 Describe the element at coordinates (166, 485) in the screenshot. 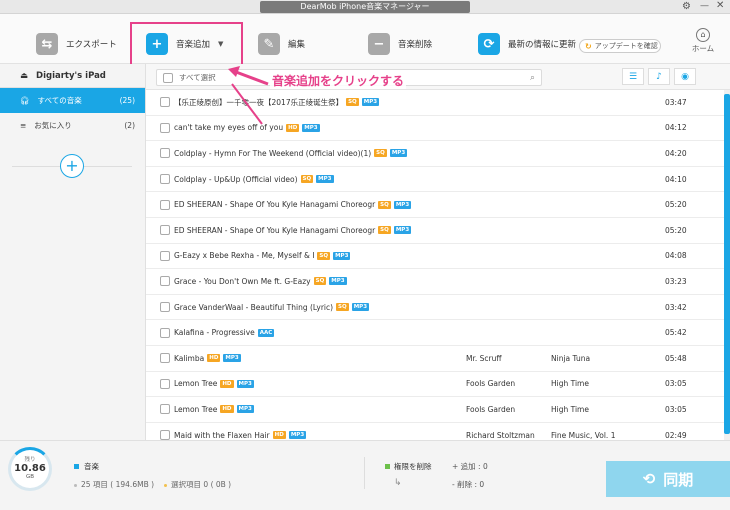

I see `selected-dot` at that location.